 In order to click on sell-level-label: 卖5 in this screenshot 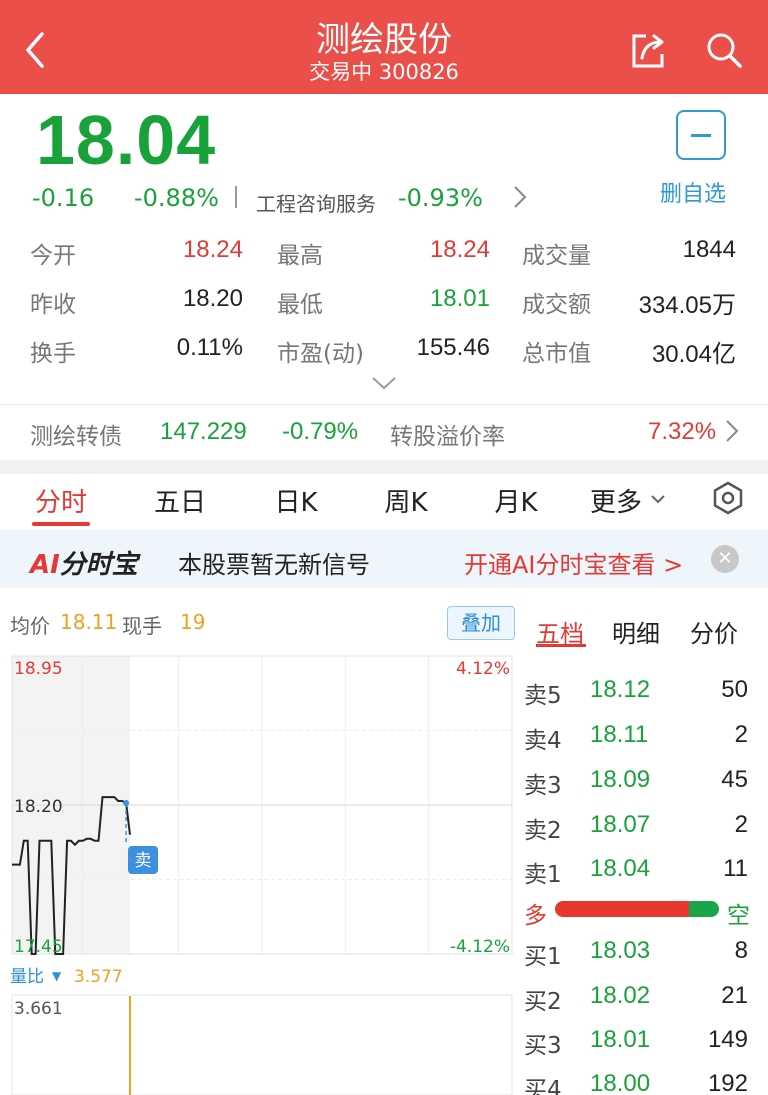, I will do `click(543, 696)`.